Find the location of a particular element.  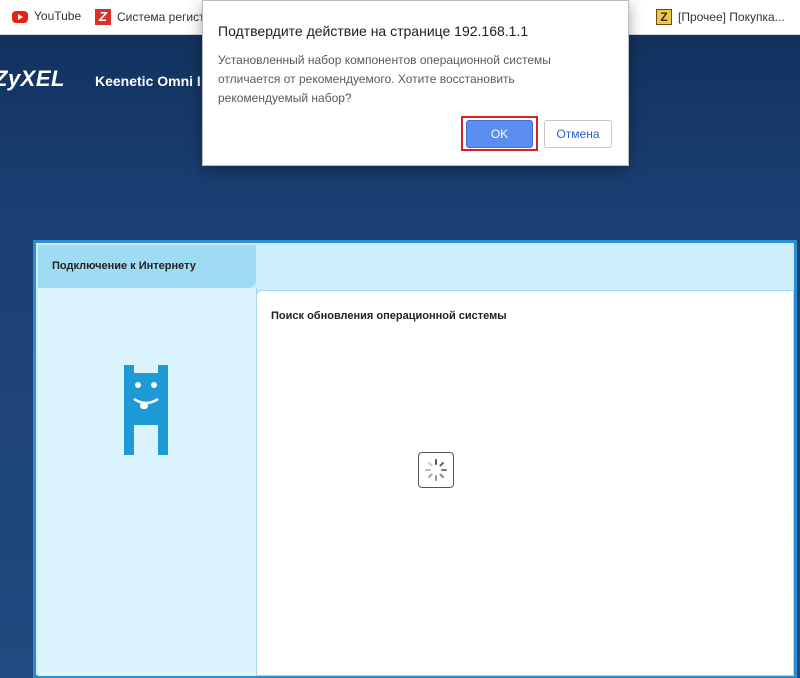

loading-spinner is located at coordinates (436, 470).